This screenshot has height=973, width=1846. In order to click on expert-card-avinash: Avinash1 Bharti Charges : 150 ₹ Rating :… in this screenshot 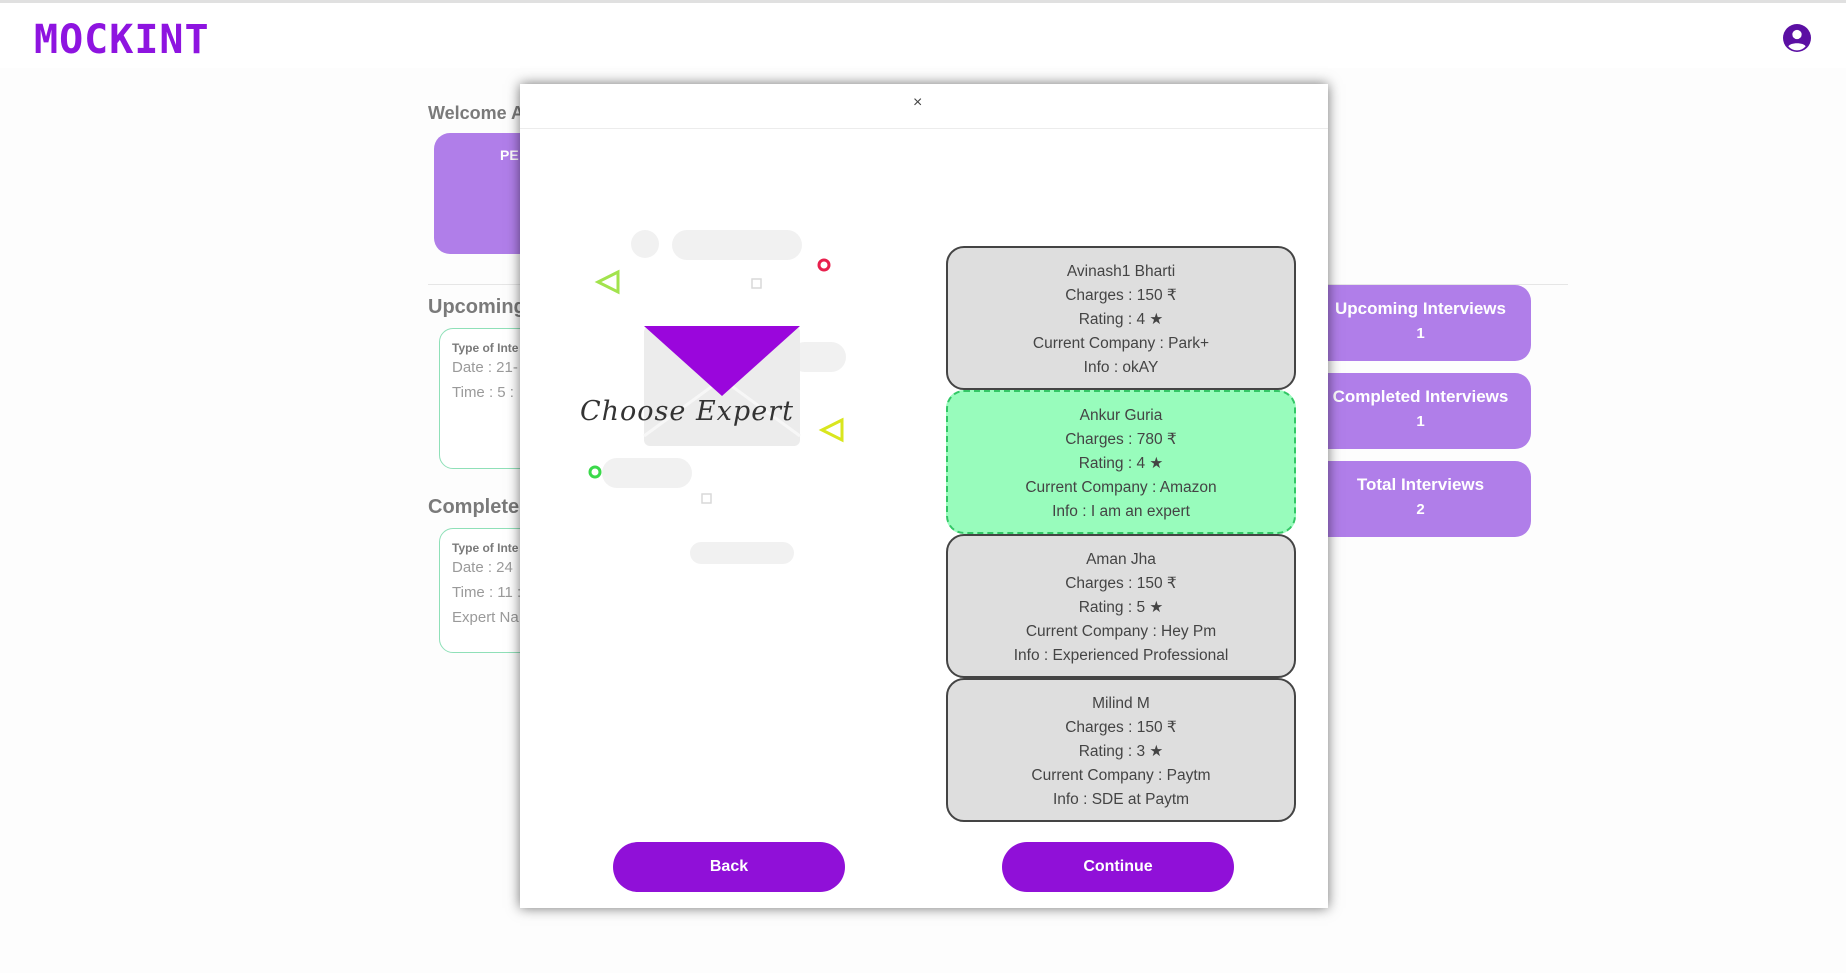, I will do `click(1121, 318)`.